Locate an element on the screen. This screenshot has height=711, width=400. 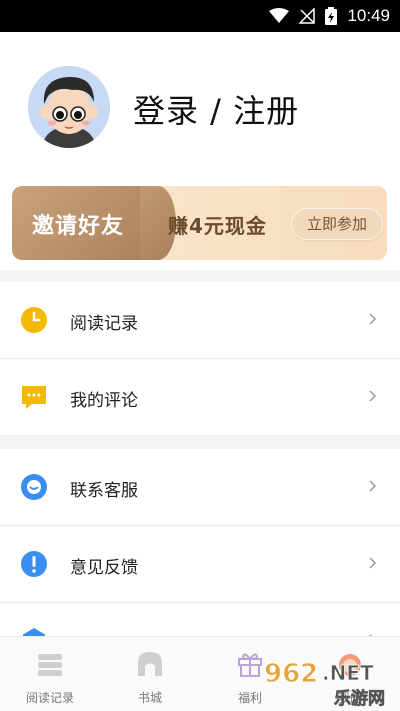
menu-item-customer-service: 联系客服 is located at coordinates (200, 487).